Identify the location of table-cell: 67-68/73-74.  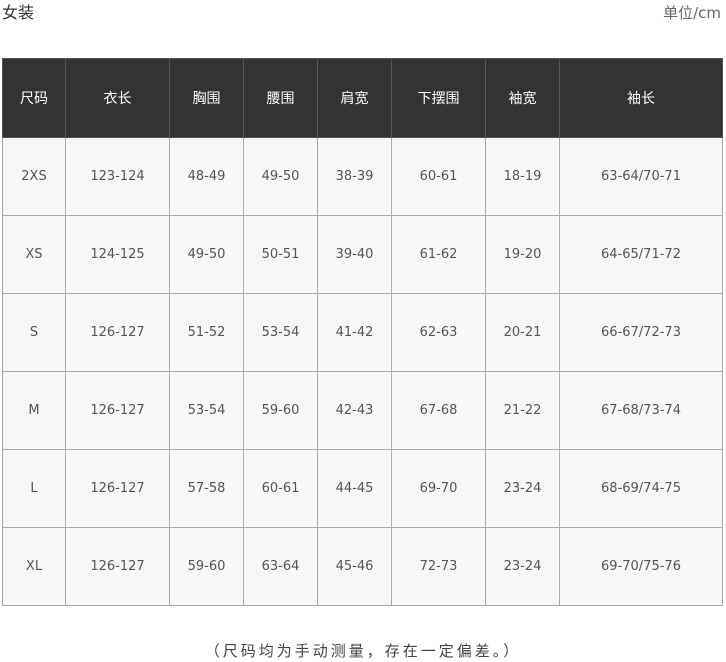
(641, 410).